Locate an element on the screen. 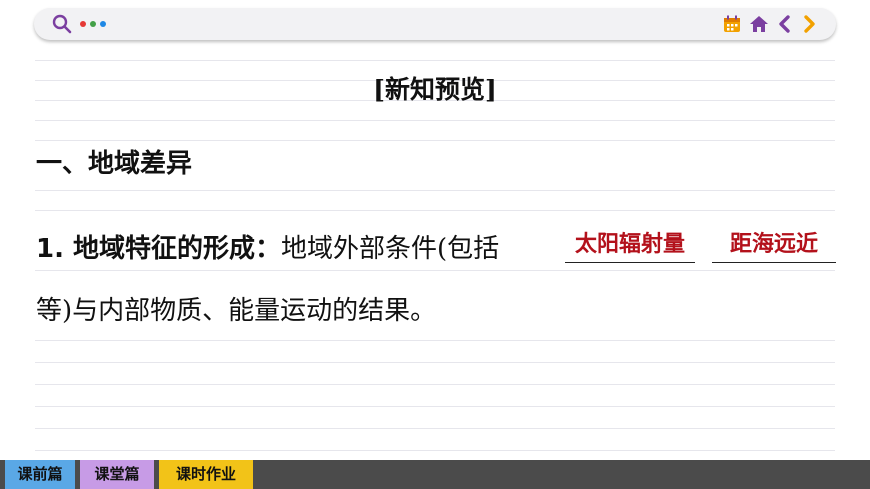  heading-regional-difference: 一、地域差异 is located at coordinates (114, 164).